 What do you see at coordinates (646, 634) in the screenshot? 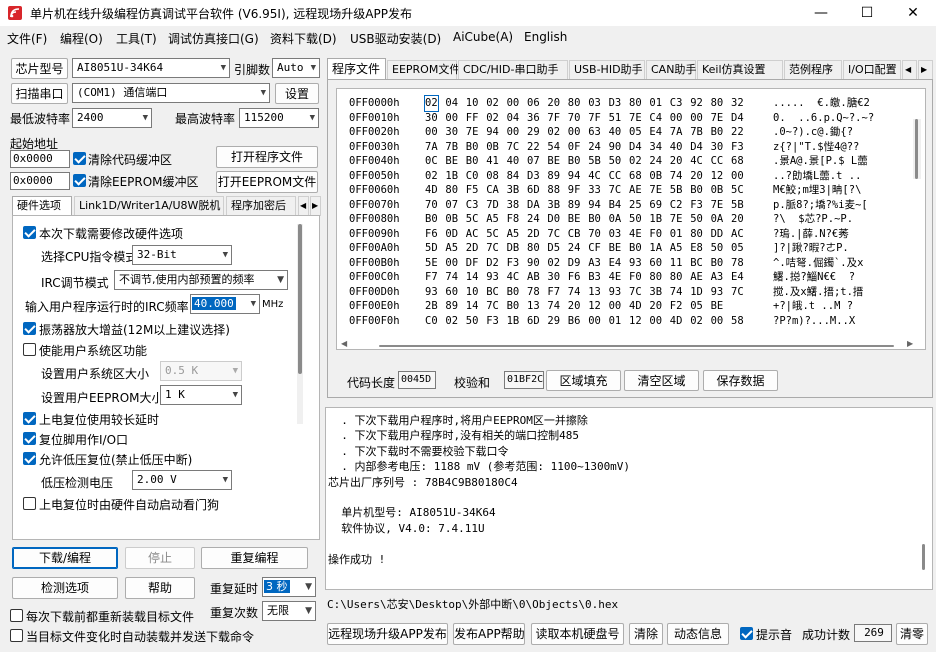
I see `clear-log-button: 清除` at bounding box center [646, 634].